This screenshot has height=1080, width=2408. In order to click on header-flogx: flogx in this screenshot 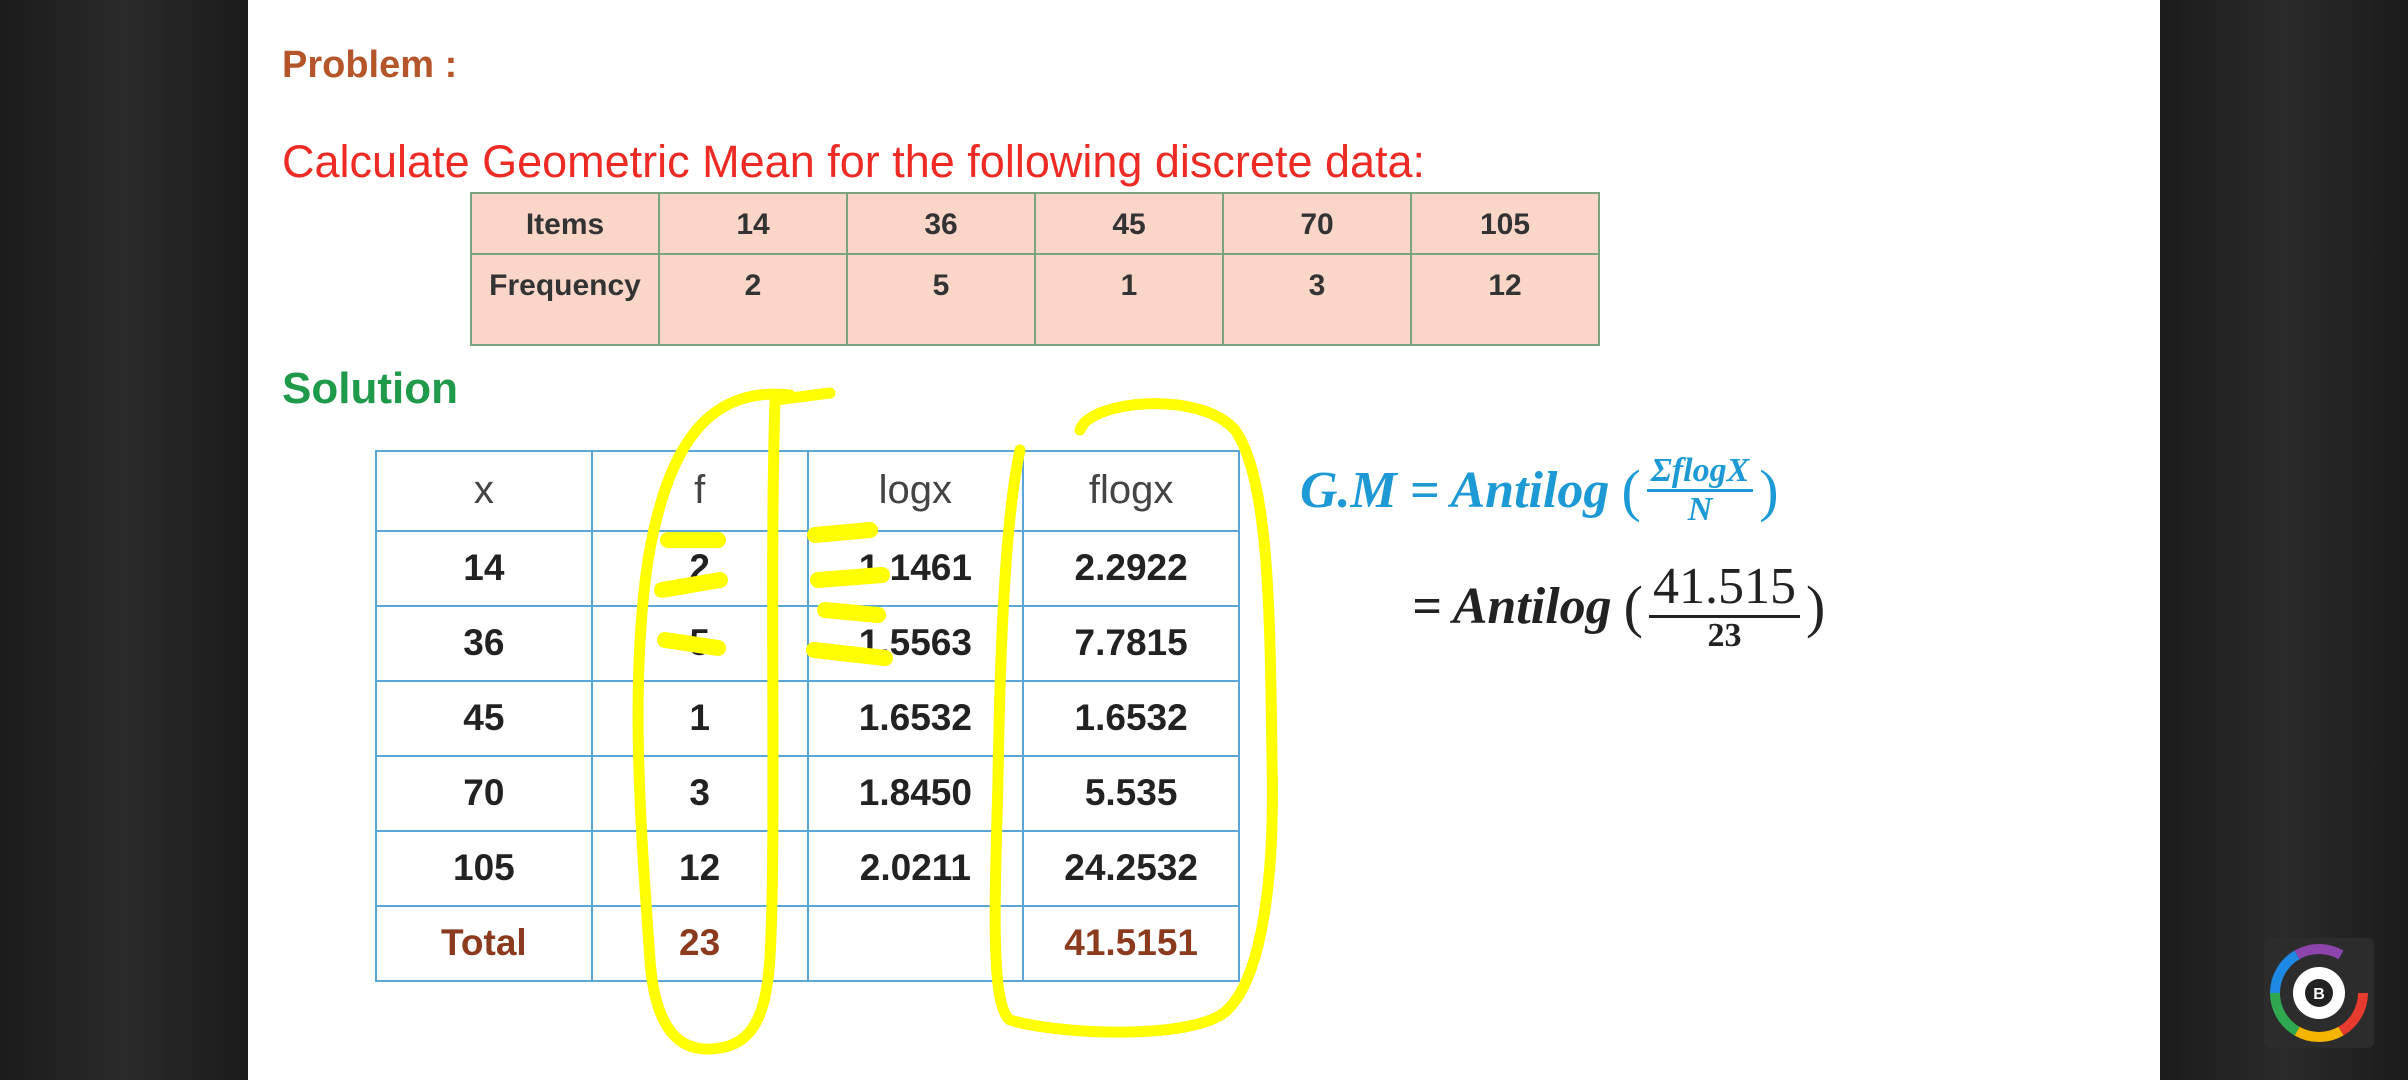, I will do `click(1131, 491)`.